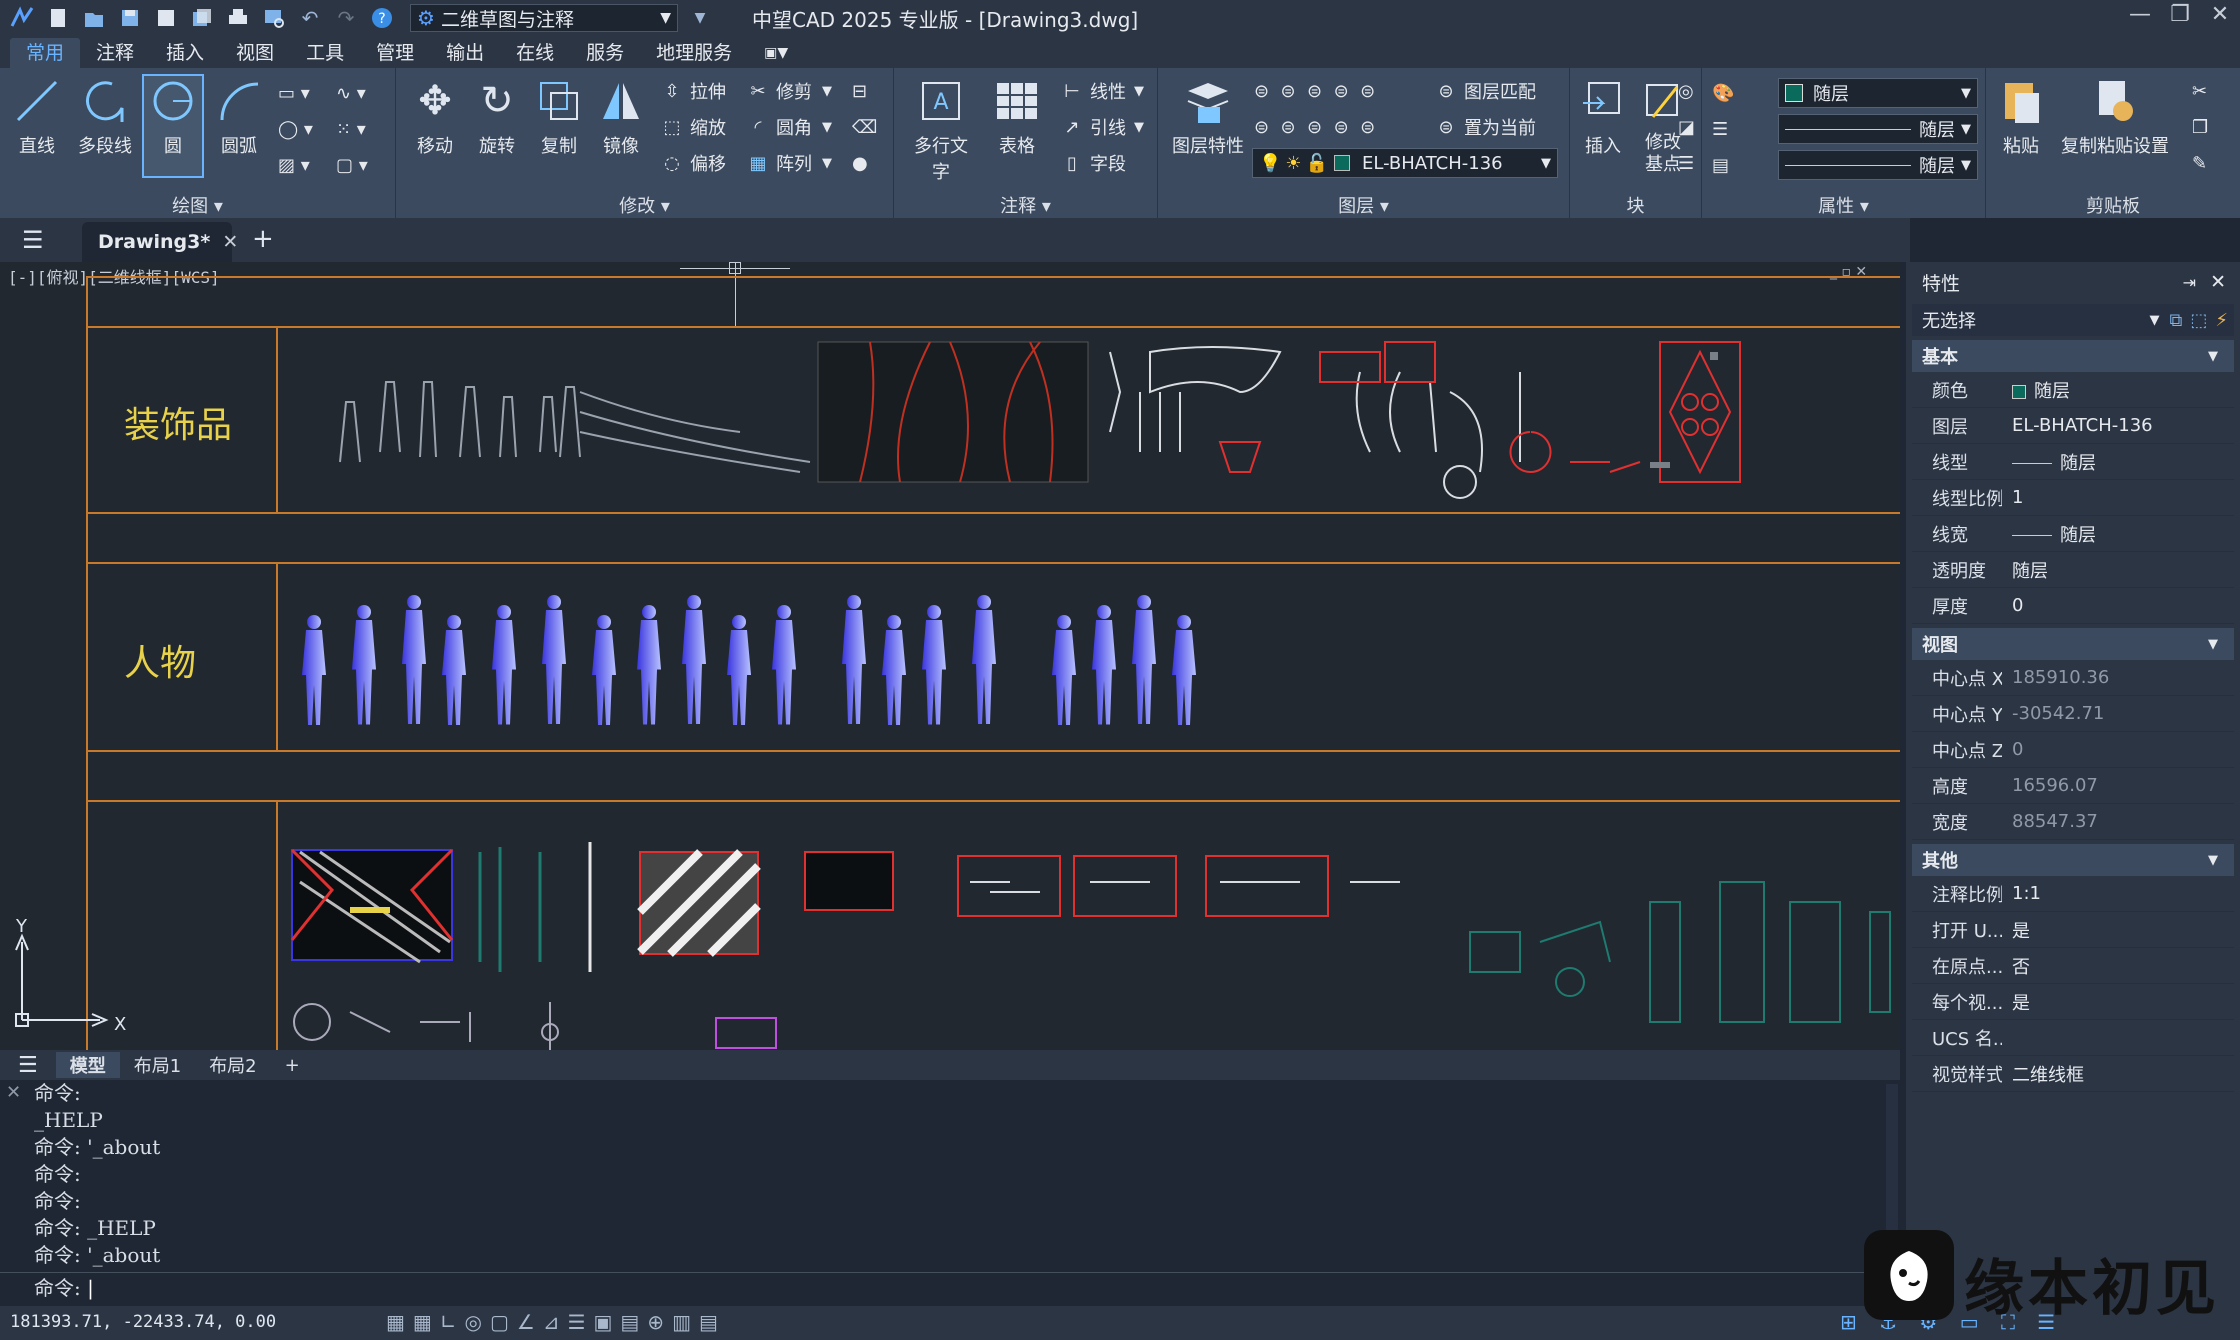  I want to click on property-value: 1:1, so click(2118, 893).